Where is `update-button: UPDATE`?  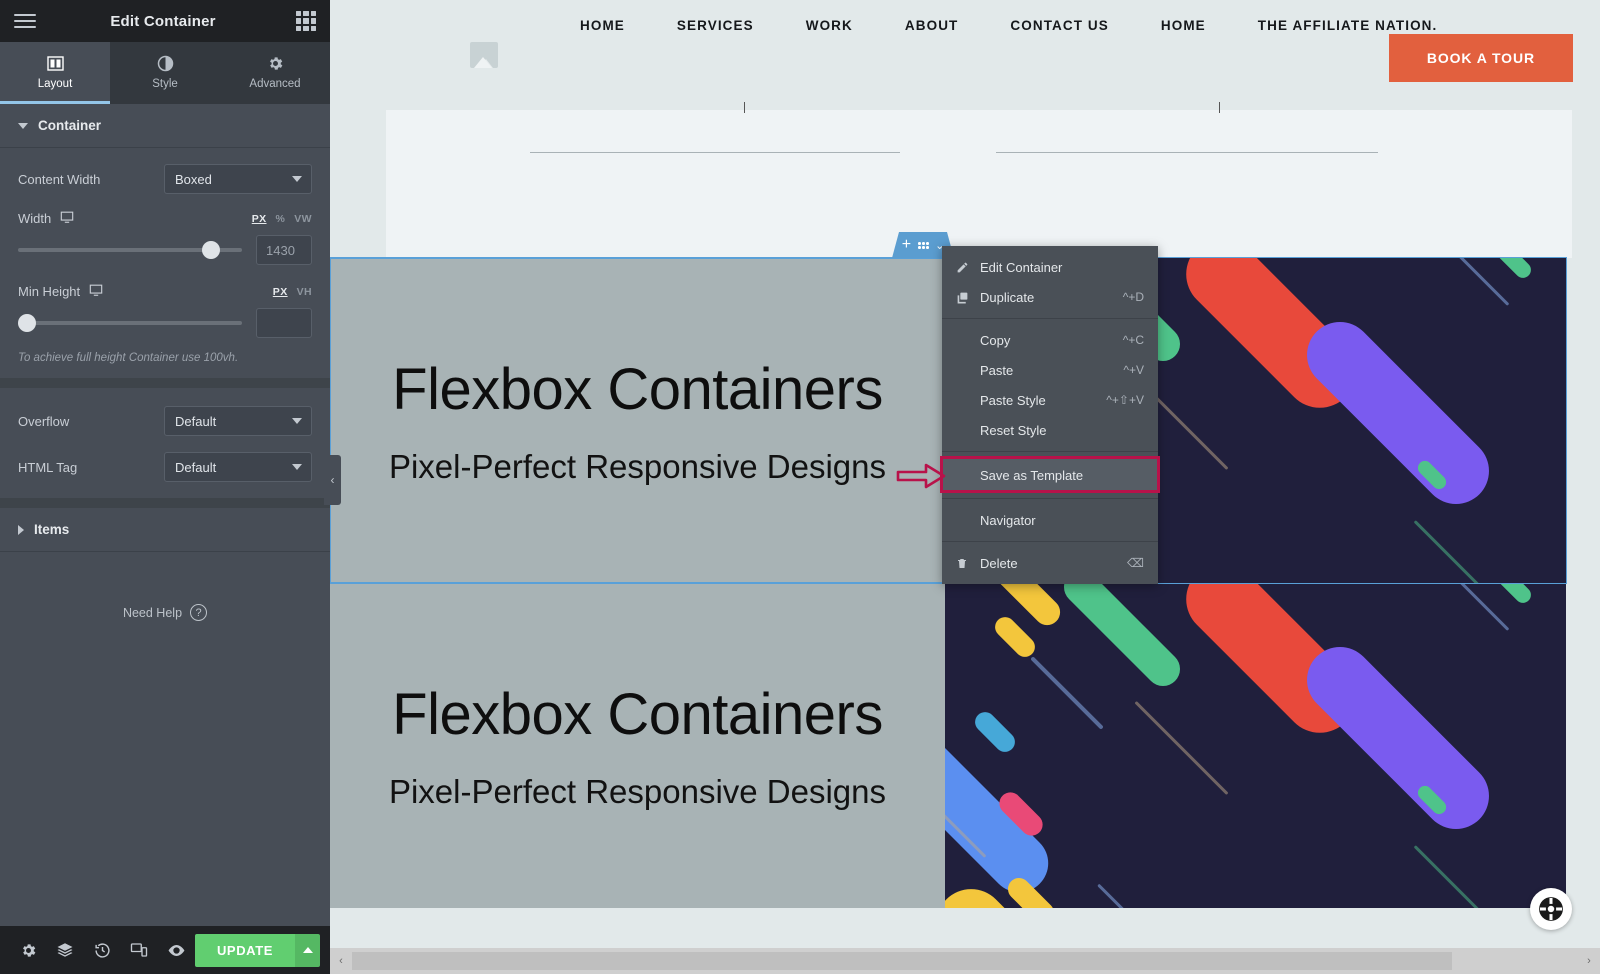
update-button: UPDATE is located at coordinates (245, 950).